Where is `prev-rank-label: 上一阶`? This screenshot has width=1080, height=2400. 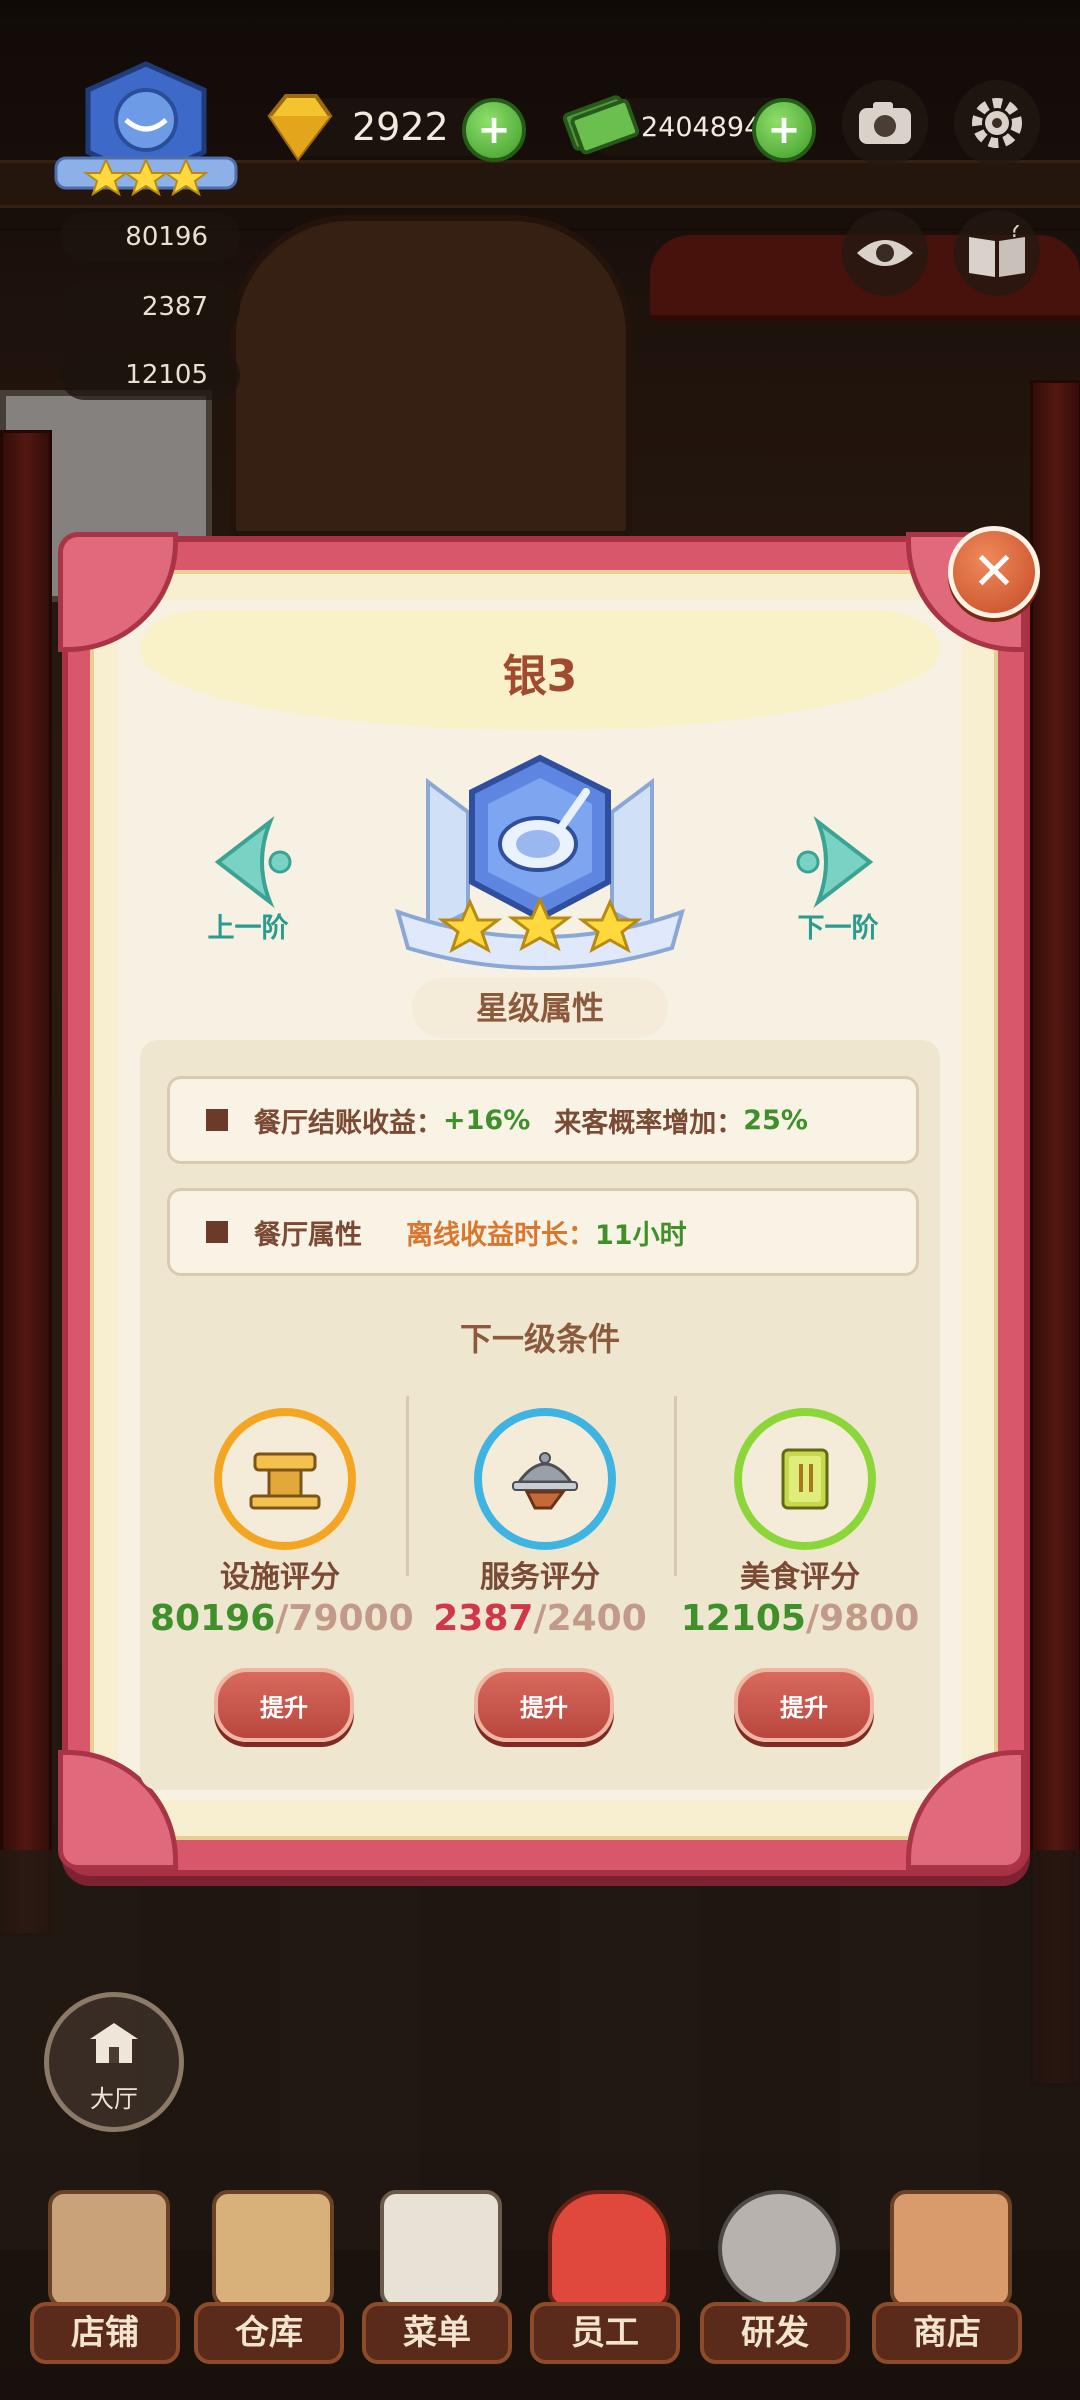
prev-rank-label: 上一阶 is located at coordinates (248, 928).